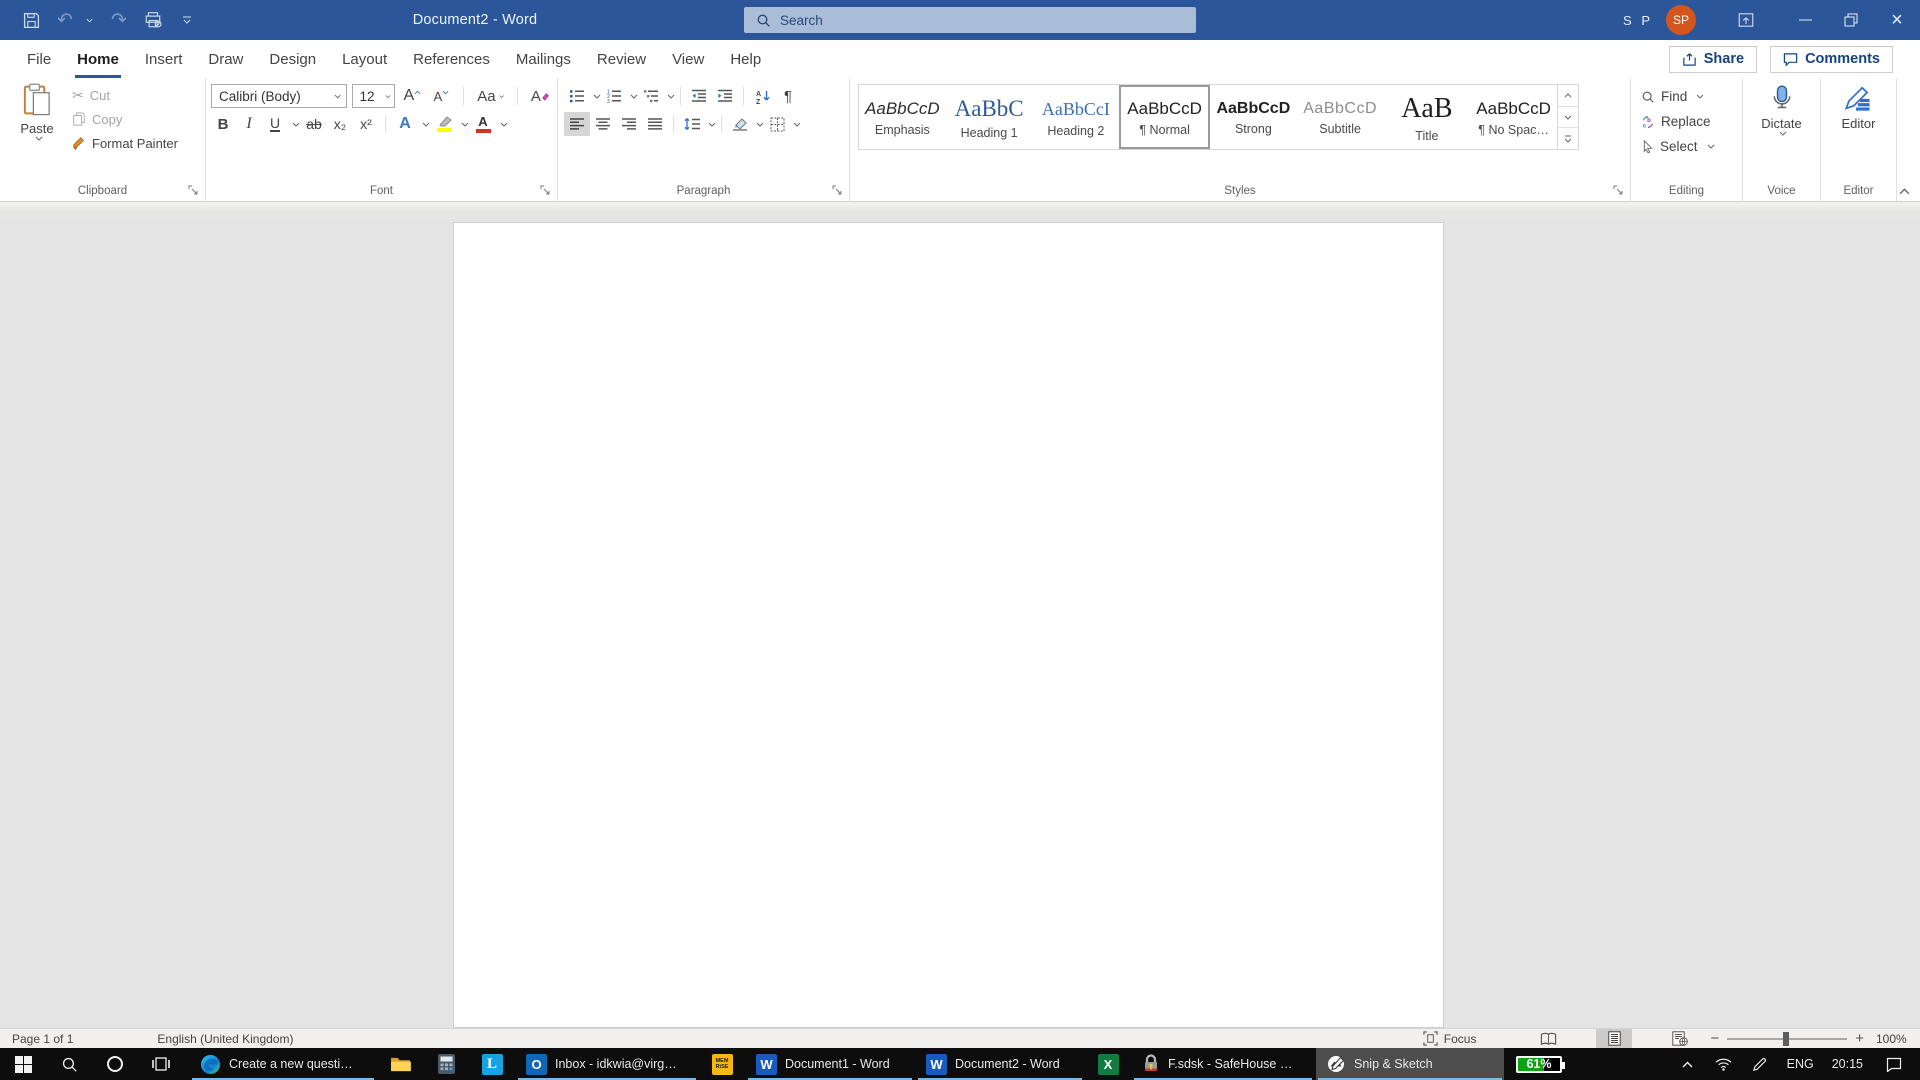 This screenshot has width=1920, height=1080. Describe the element at coordinates (223, 124) in the screenshot. I see `bold-button: B` at that location.